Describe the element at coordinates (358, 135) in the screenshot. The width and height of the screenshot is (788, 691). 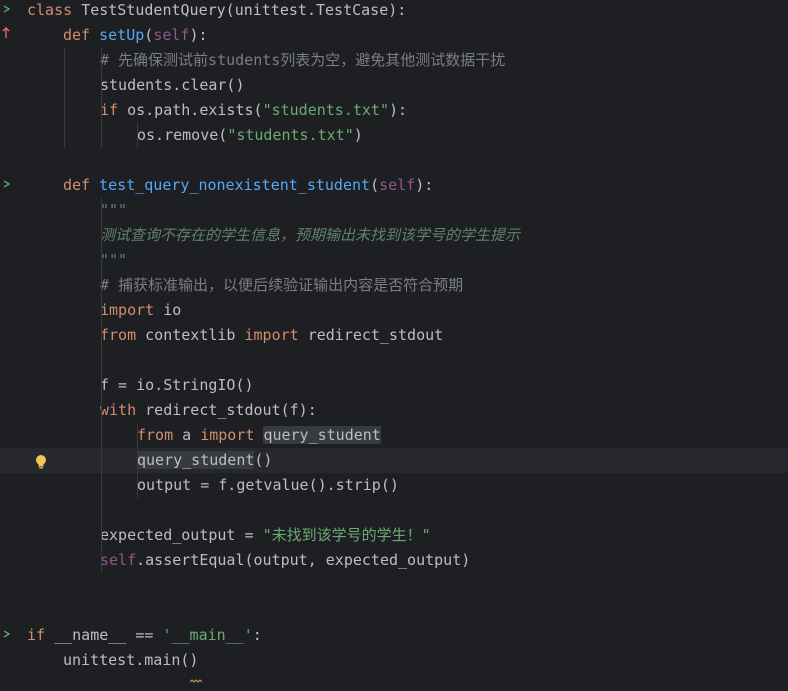
I see `code-token: )` at that location.